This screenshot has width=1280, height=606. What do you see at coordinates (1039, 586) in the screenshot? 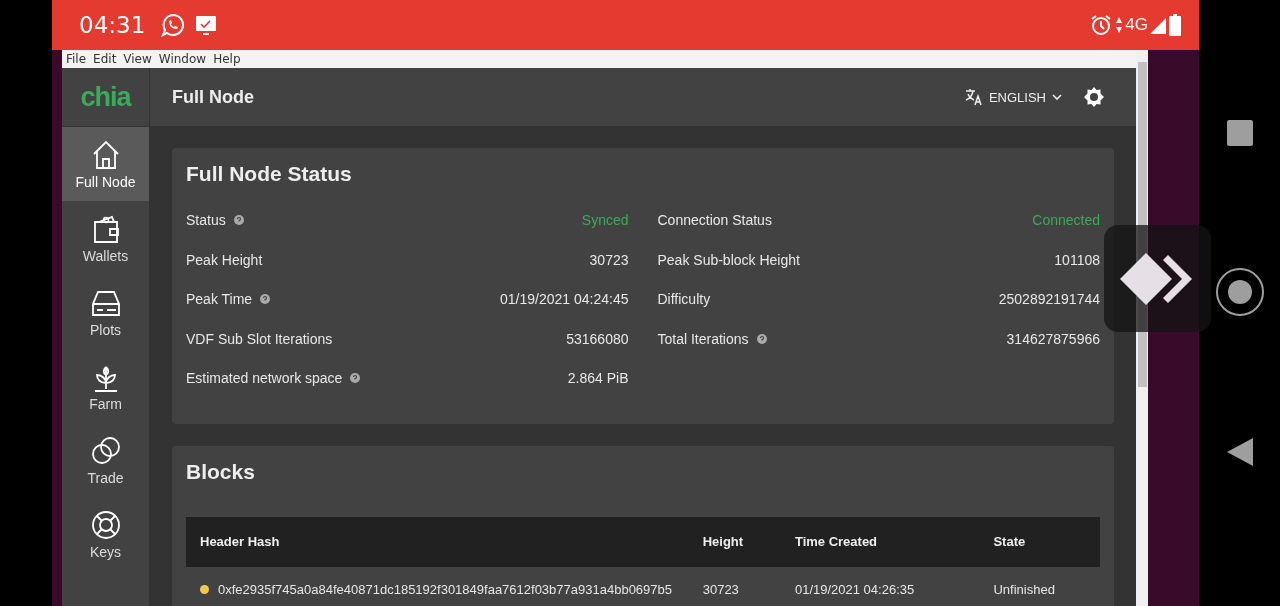
I see `table-cell: Unfinished` at bounding box center [1039, 586].